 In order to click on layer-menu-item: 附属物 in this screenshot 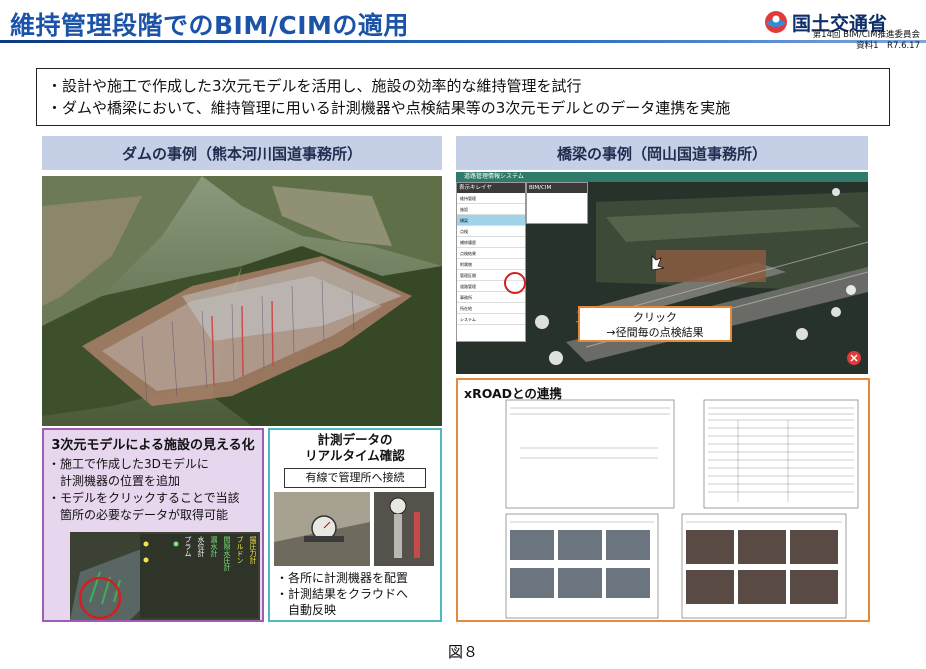, I will do `click(491, 264)`.